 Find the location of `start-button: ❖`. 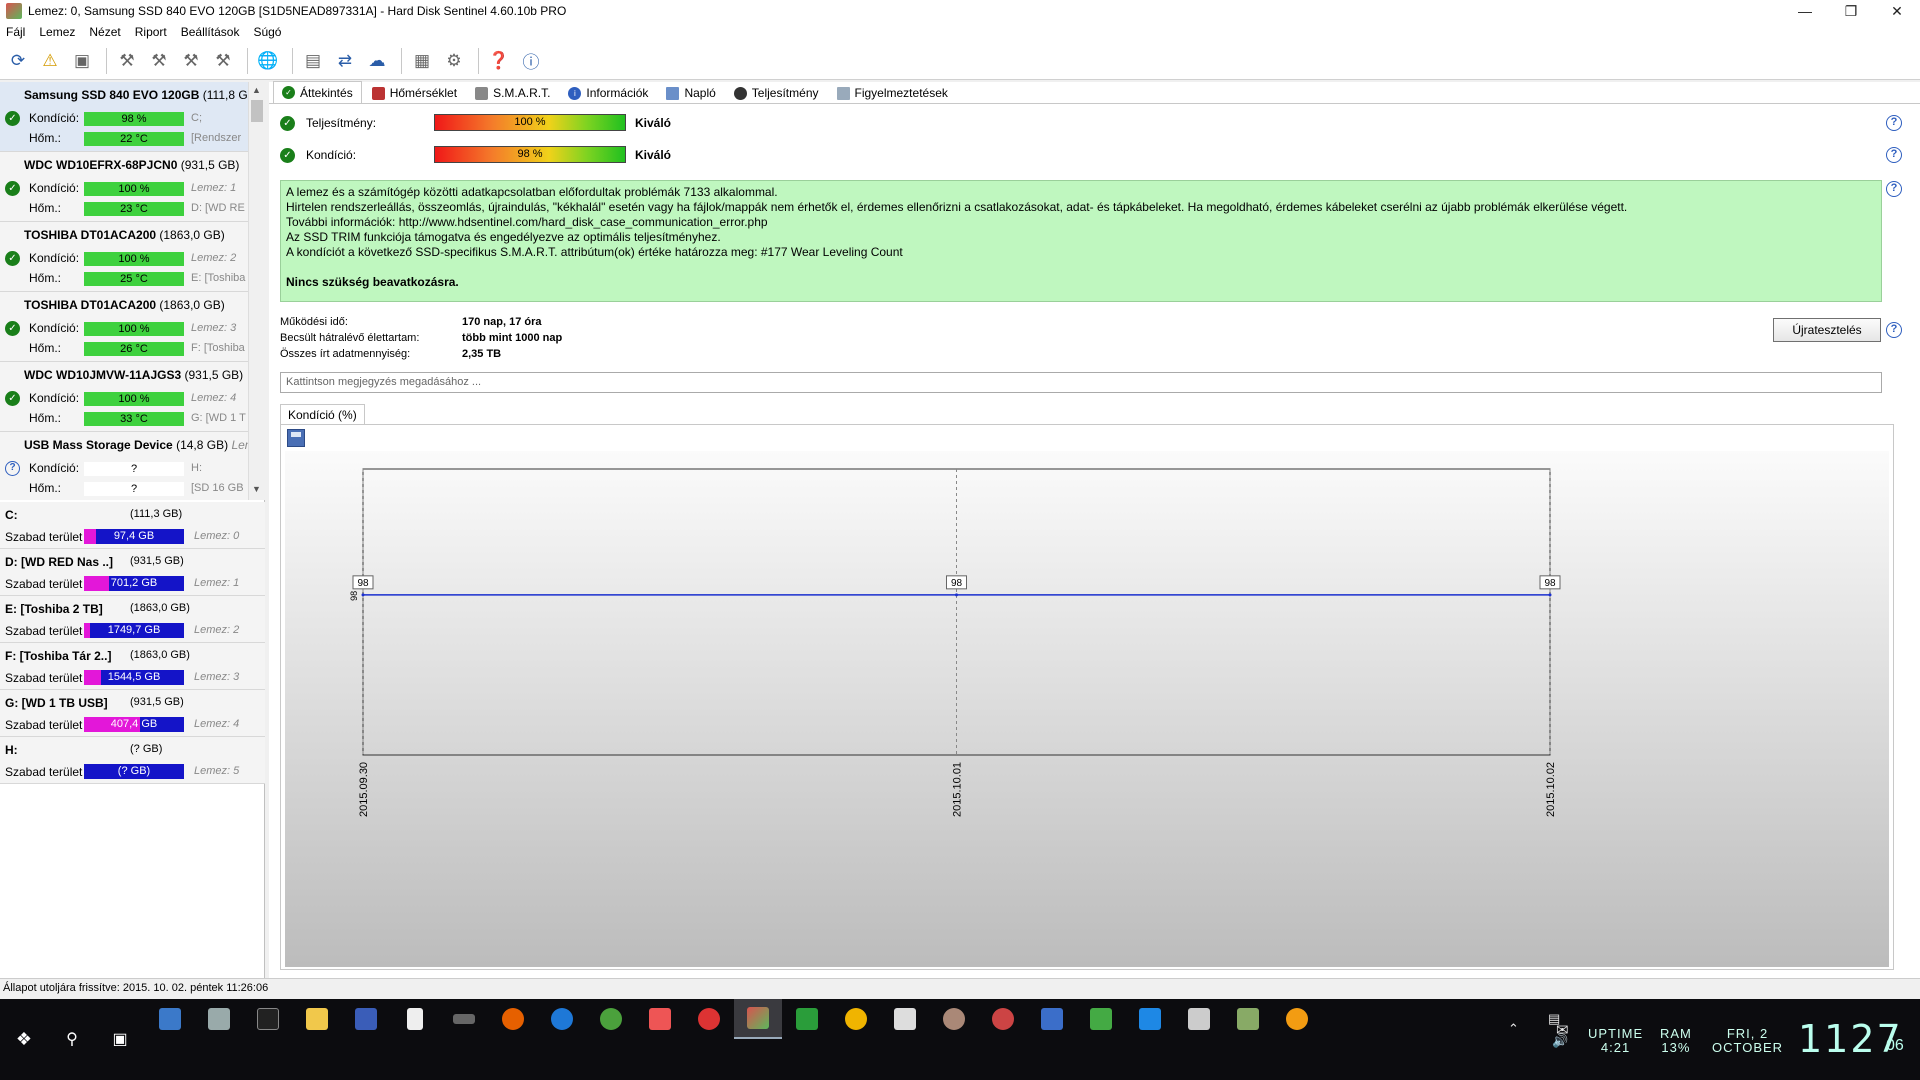

start-button: ❖ is located at coordinates (24, 1039).